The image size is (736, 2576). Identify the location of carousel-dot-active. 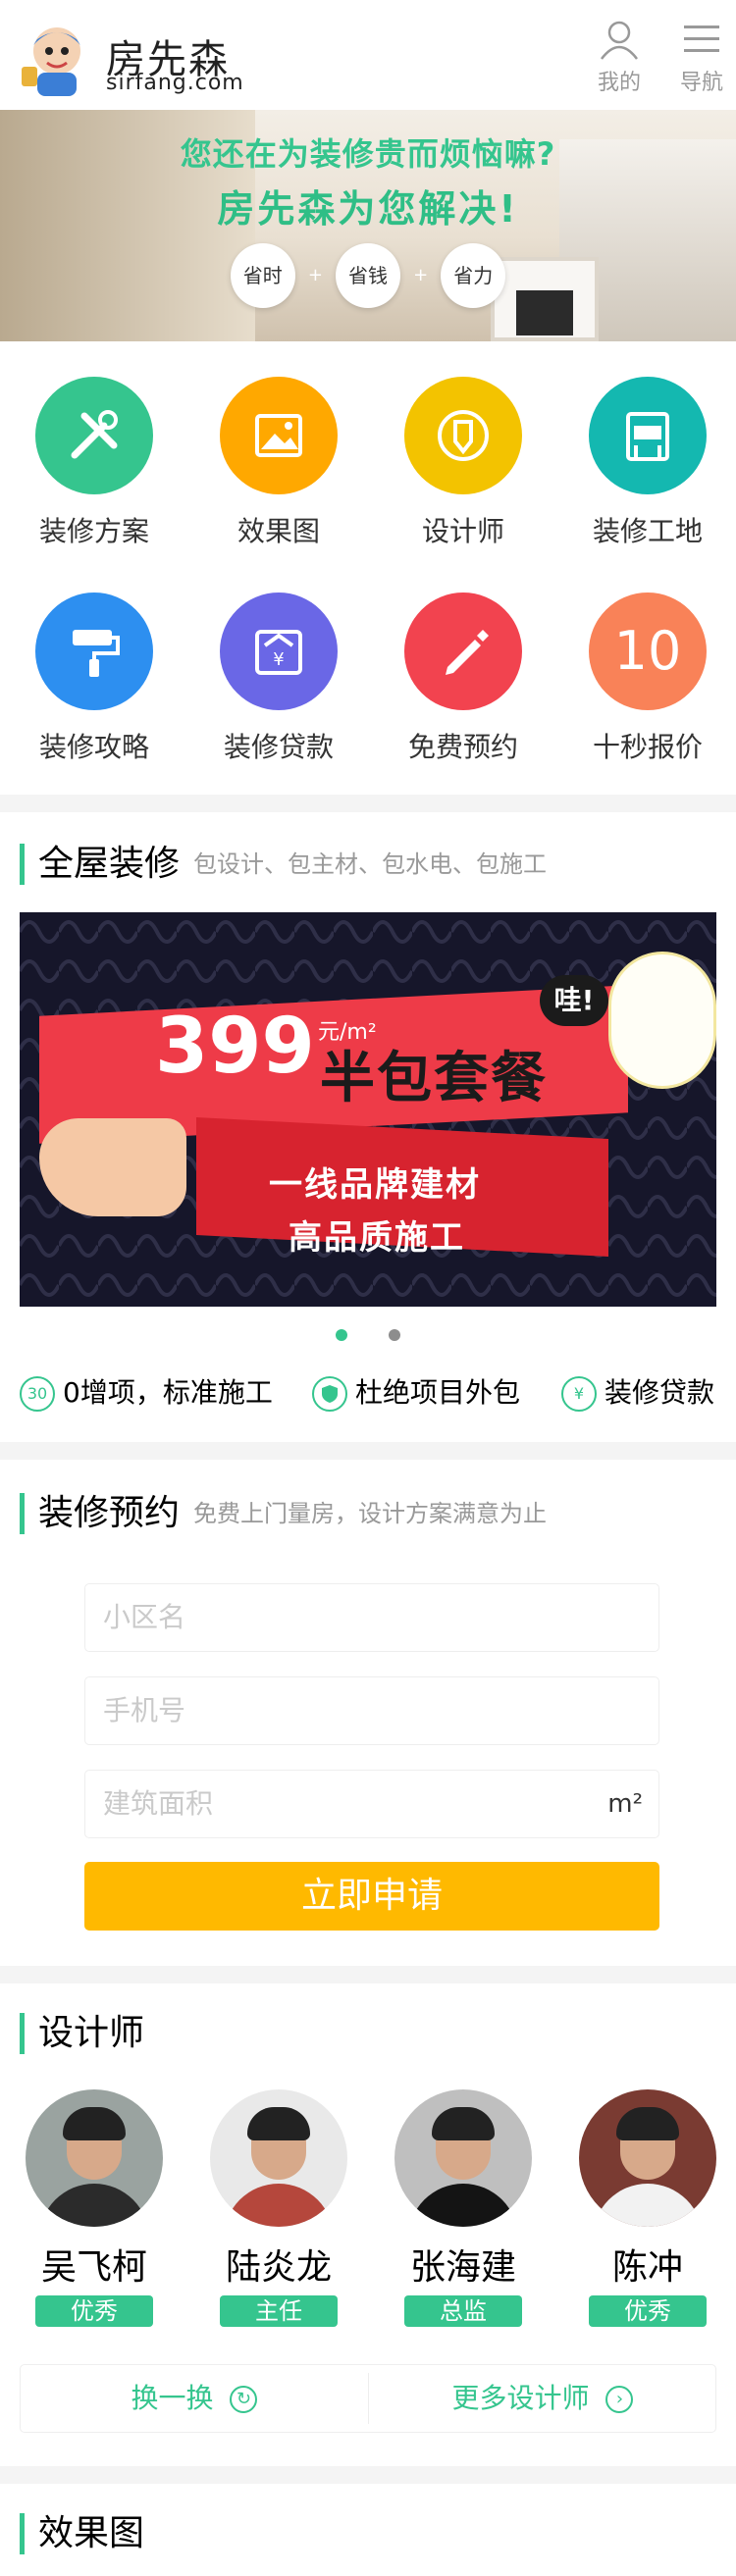
(342, 1335).